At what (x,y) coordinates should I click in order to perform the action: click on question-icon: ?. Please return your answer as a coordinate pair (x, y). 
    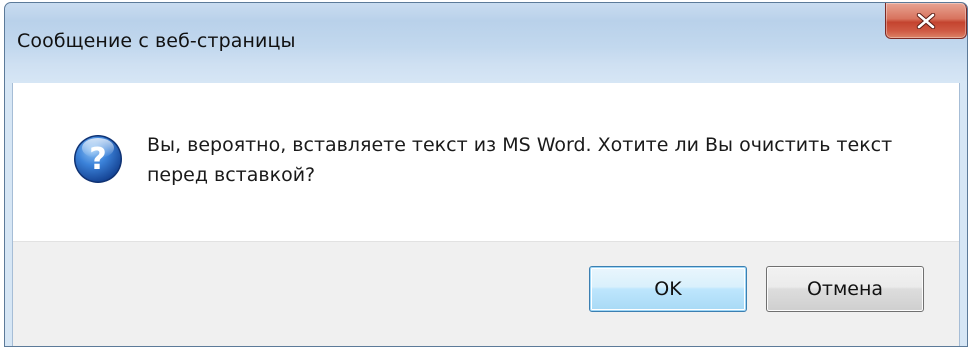
    Looking at the image, I should click on (98, 159).